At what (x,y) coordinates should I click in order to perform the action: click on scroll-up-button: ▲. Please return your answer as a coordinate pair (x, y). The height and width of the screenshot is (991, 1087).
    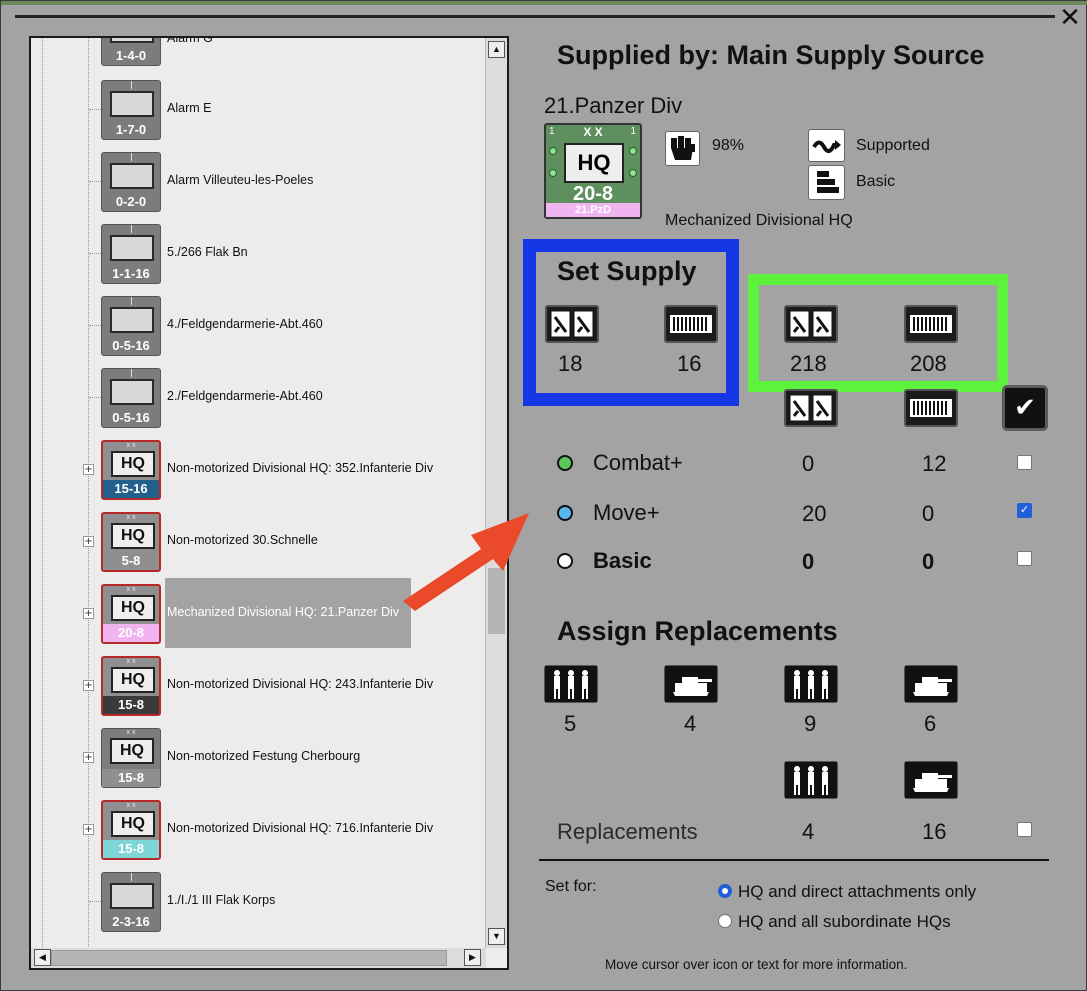
    Looking at the image, I should click on (496, 49).